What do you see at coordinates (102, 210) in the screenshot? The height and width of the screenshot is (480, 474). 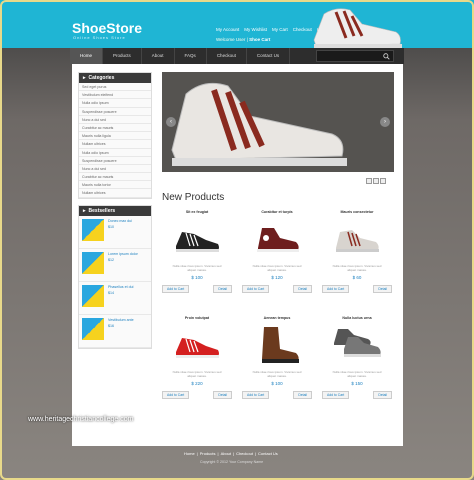 I see `bestsellers-title: Bestsellers` at bounding box center [102, 210].